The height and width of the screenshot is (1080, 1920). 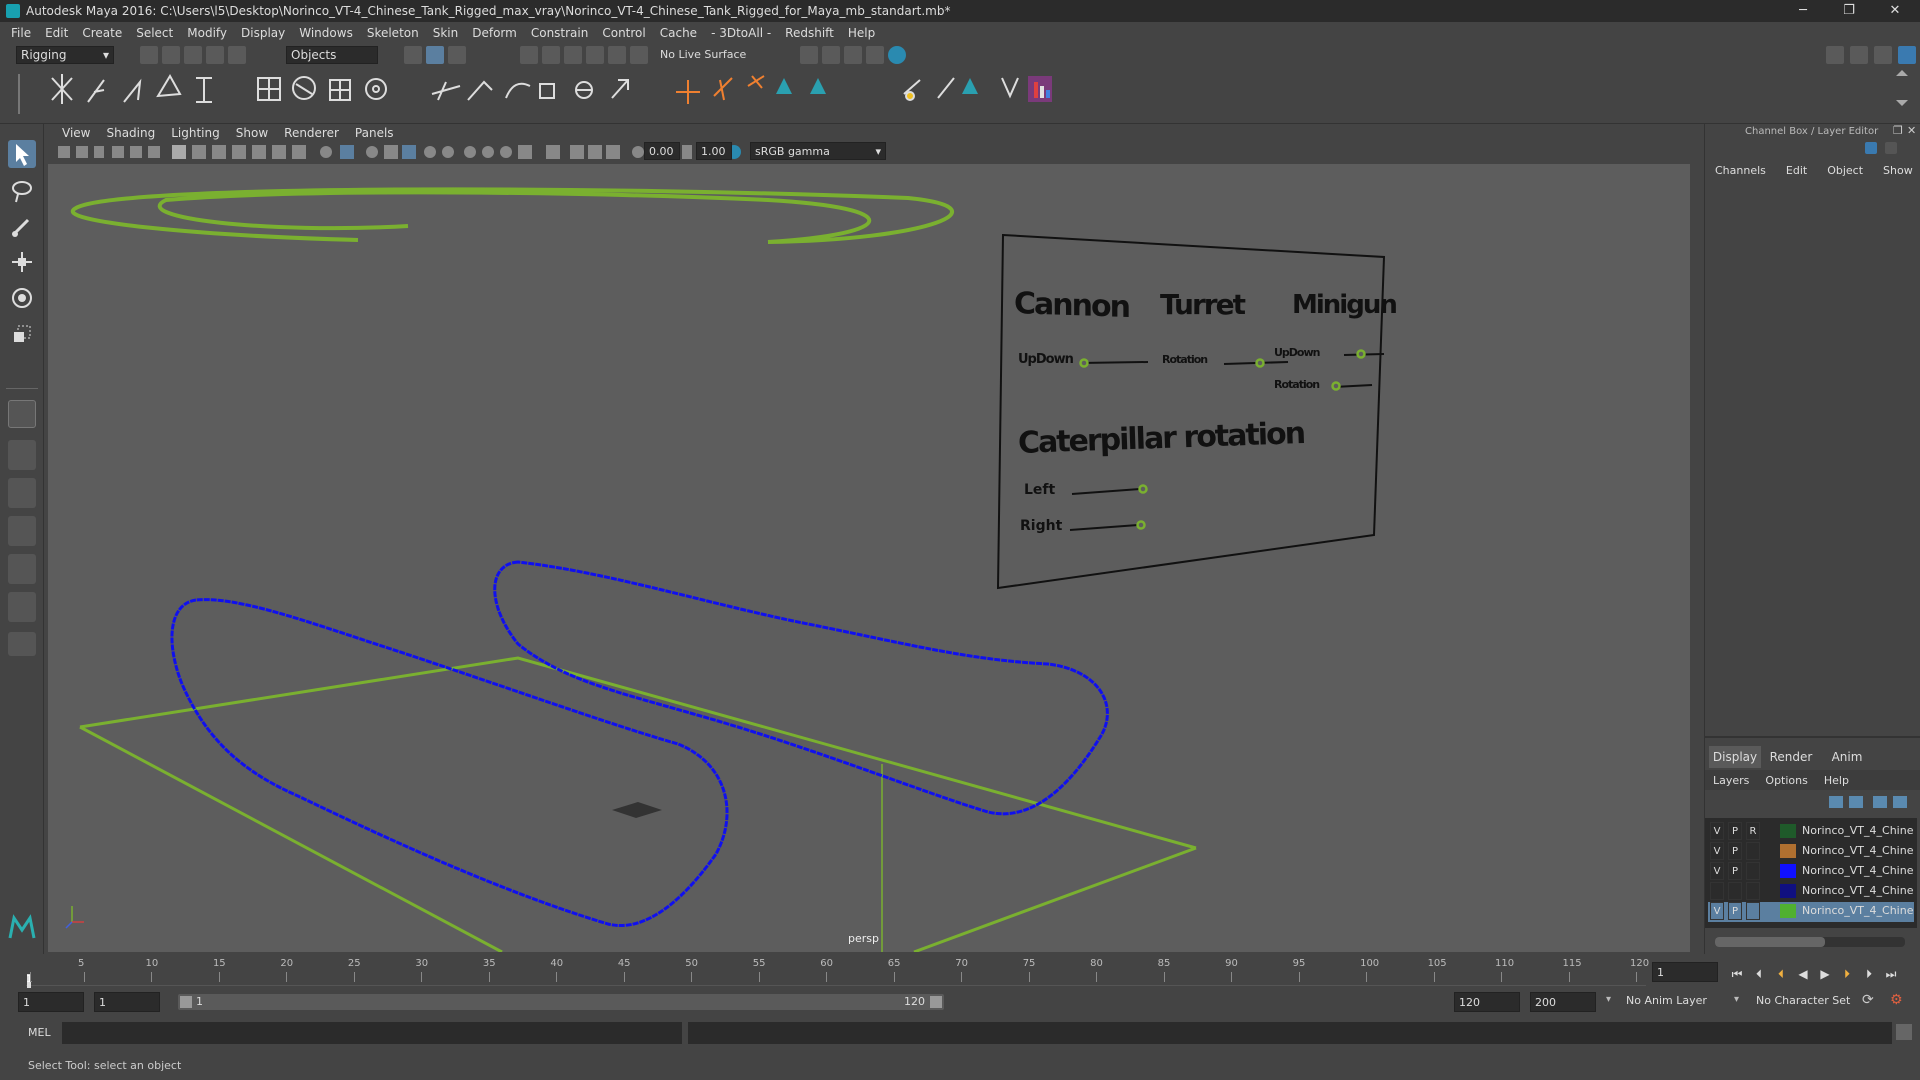 I want to click on new-scene-icon, so click(x=149, y=55).